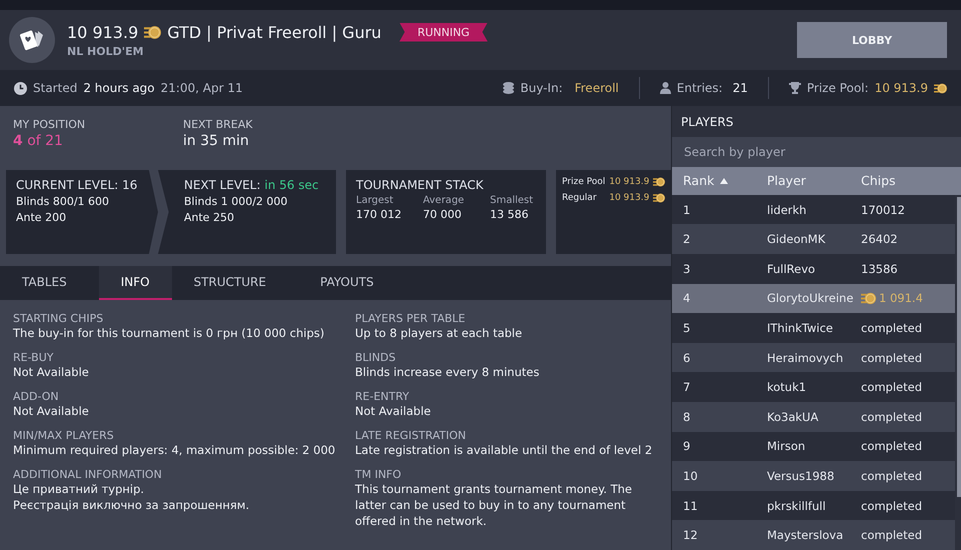 The height and width of the screenshot is (550, 961). What do you see at coordinates (410, 318) in the screenshot?
I see `info-label: PLAYERS PER TABLE` at bounding box center [410, 318].